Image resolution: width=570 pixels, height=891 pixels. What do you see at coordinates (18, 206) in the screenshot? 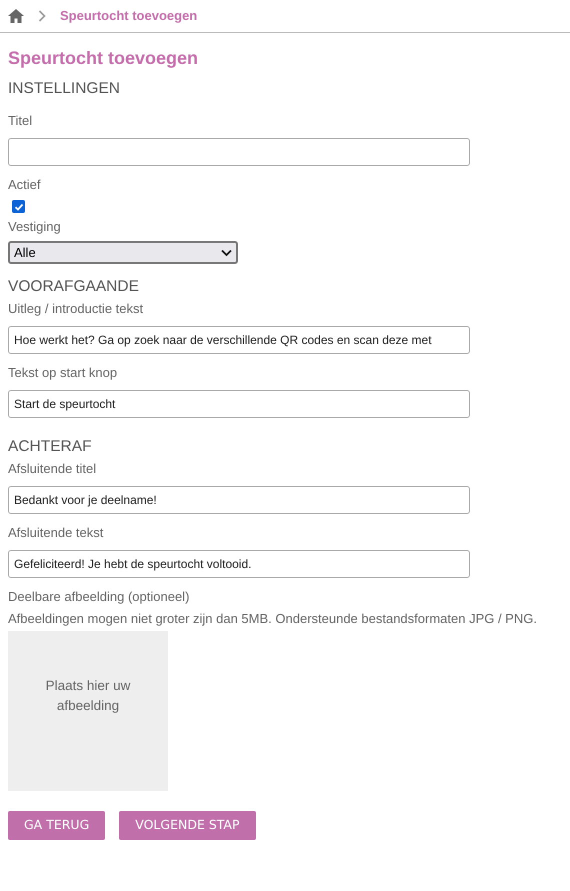
I see `checkbox` at bounding box center [18, 206].